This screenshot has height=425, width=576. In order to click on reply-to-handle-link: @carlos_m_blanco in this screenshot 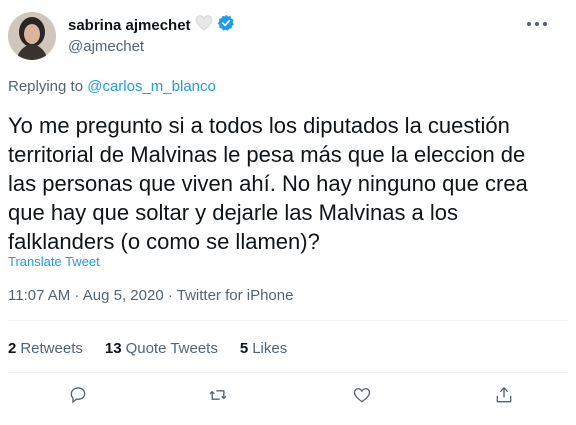, I will do `click(151, 86)`.